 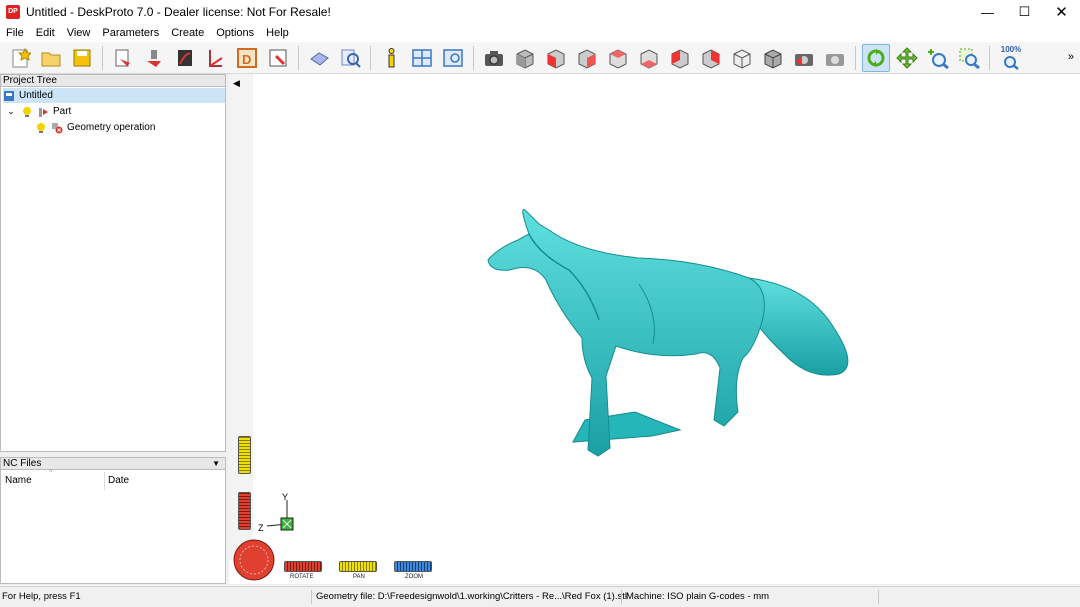 What do you see at coordinates (187, 33) in the screenshot?
I see `menu-create: Create` at bounding box center [187, 33].